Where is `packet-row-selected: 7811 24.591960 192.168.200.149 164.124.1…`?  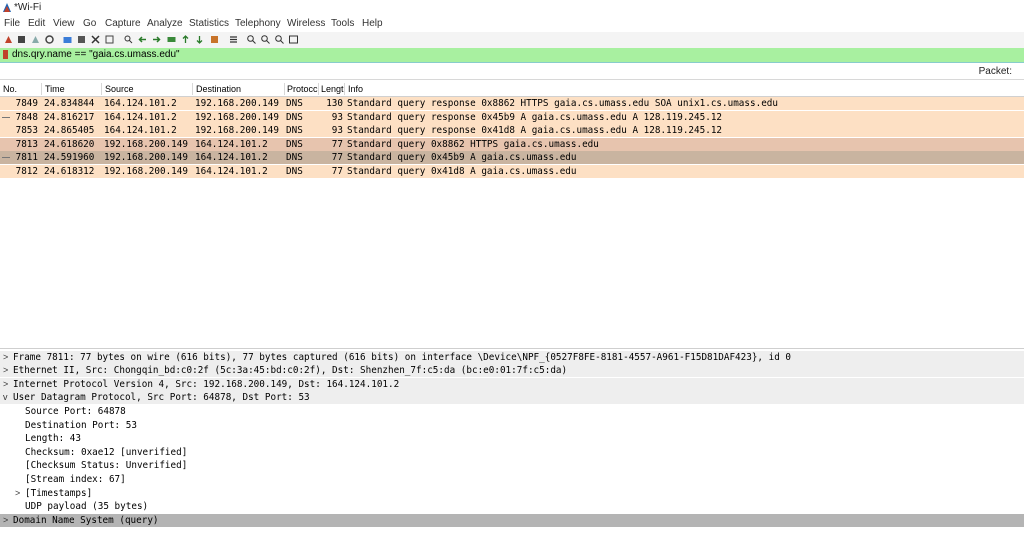
packet-row-selected: 7811 24.591960 192.168.200.149 164.124.1… is located at coordinates (512, 157).